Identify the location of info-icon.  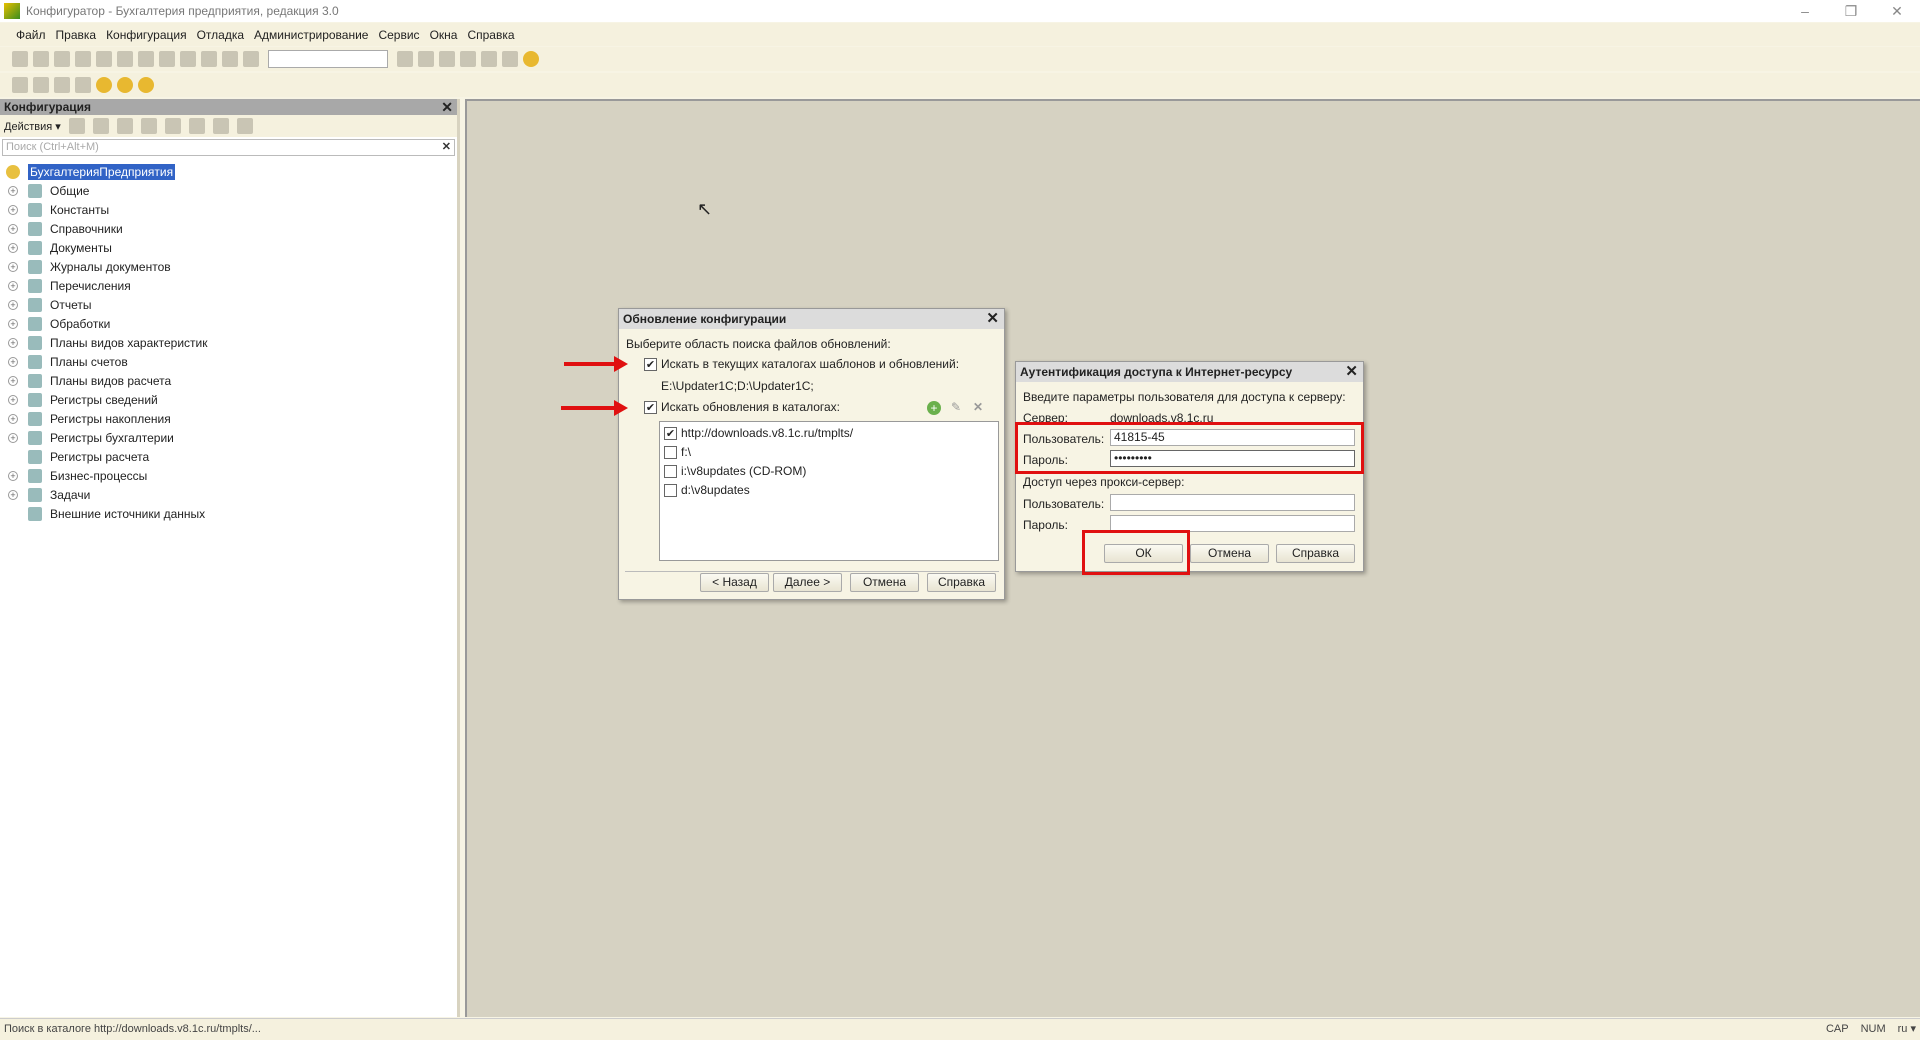
(531, 59).